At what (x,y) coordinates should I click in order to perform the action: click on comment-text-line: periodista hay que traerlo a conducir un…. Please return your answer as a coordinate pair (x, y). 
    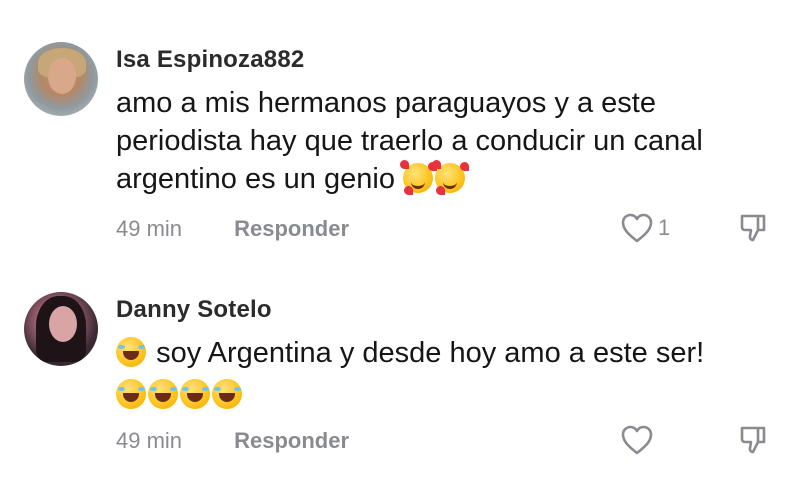
    Looking at the image, I should click on (409, 141).